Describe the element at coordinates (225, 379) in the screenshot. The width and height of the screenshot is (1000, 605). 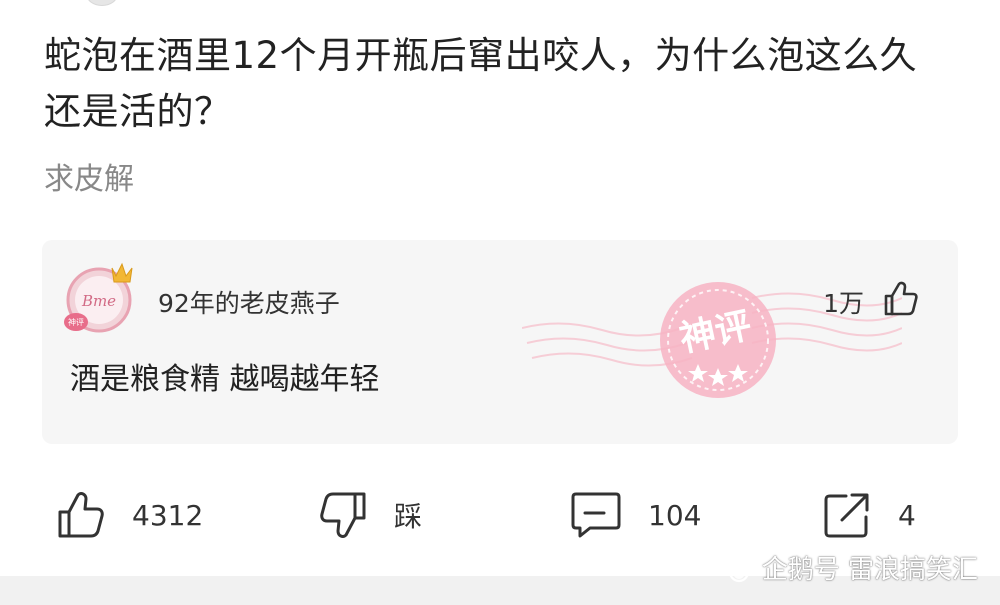
I see `hot-comment-text: 酒是粮食精 越喝越年轻` at that location.